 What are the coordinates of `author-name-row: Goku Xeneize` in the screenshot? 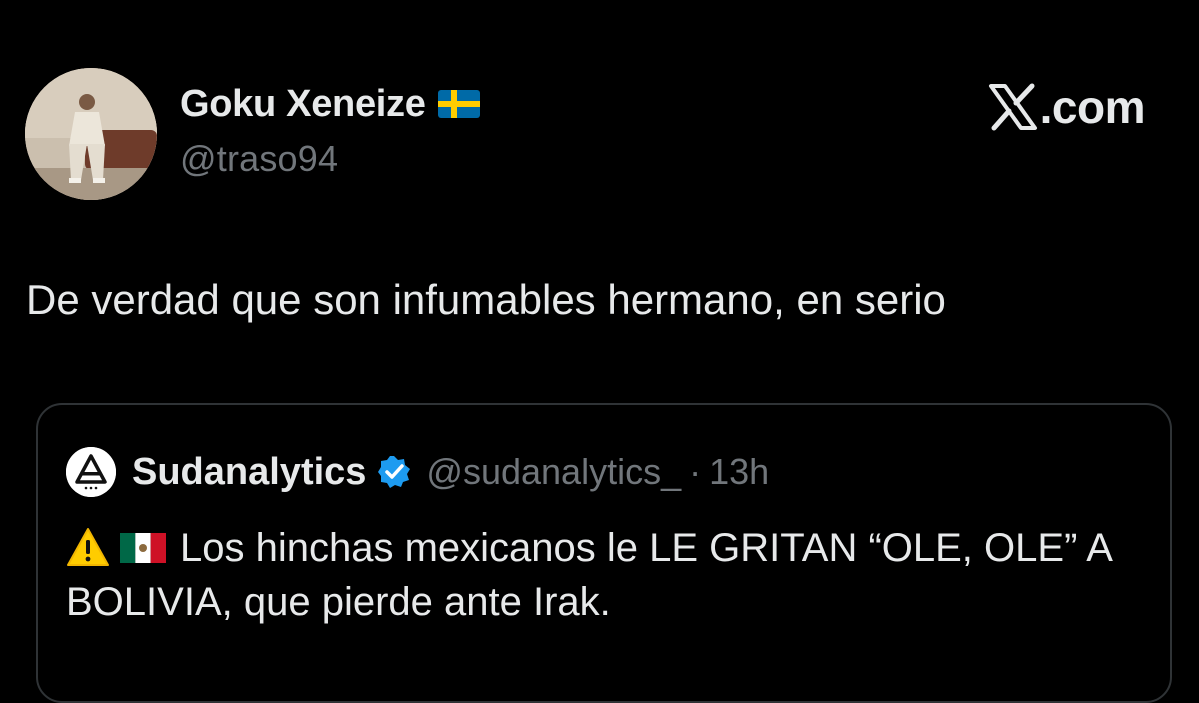 It's located at (330, 104).